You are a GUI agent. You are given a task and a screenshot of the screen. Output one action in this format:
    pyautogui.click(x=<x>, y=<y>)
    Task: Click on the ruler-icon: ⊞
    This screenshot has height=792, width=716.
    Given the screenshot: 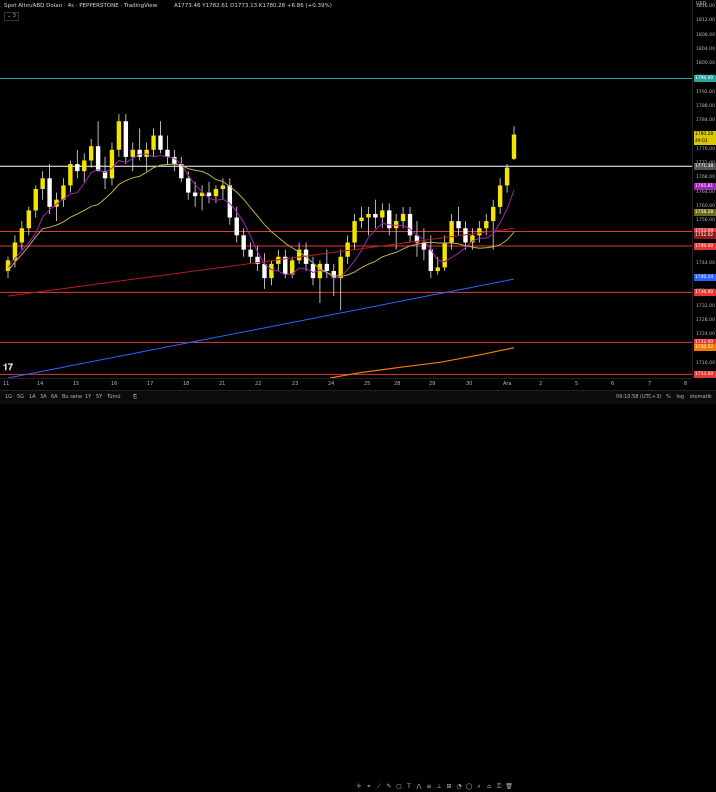 What is the action you would take?
    pyautogui.click(x=449, y=786)
    